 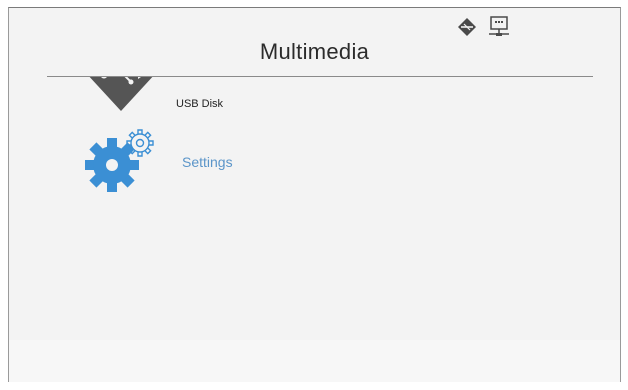 I want to click on settings-gear-icon, so click(x=124, y=161).